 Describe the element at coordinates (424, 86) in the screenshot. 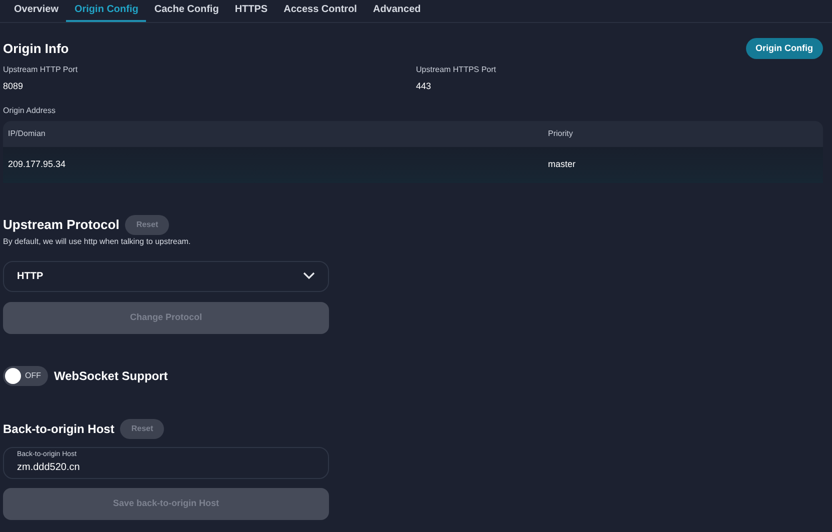

I see `field-value: 443` at that location.